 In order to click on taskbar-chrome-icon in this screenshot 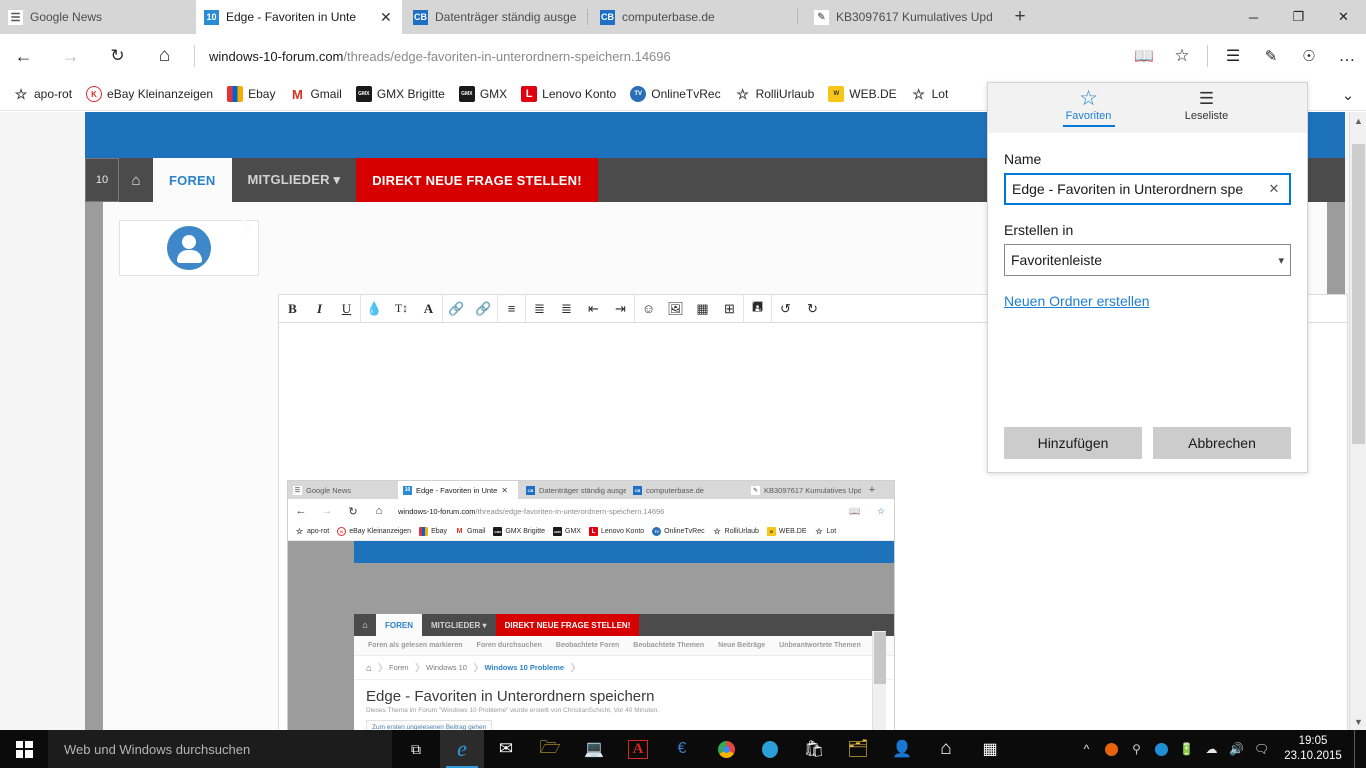, I will do `click(726, 749)`.